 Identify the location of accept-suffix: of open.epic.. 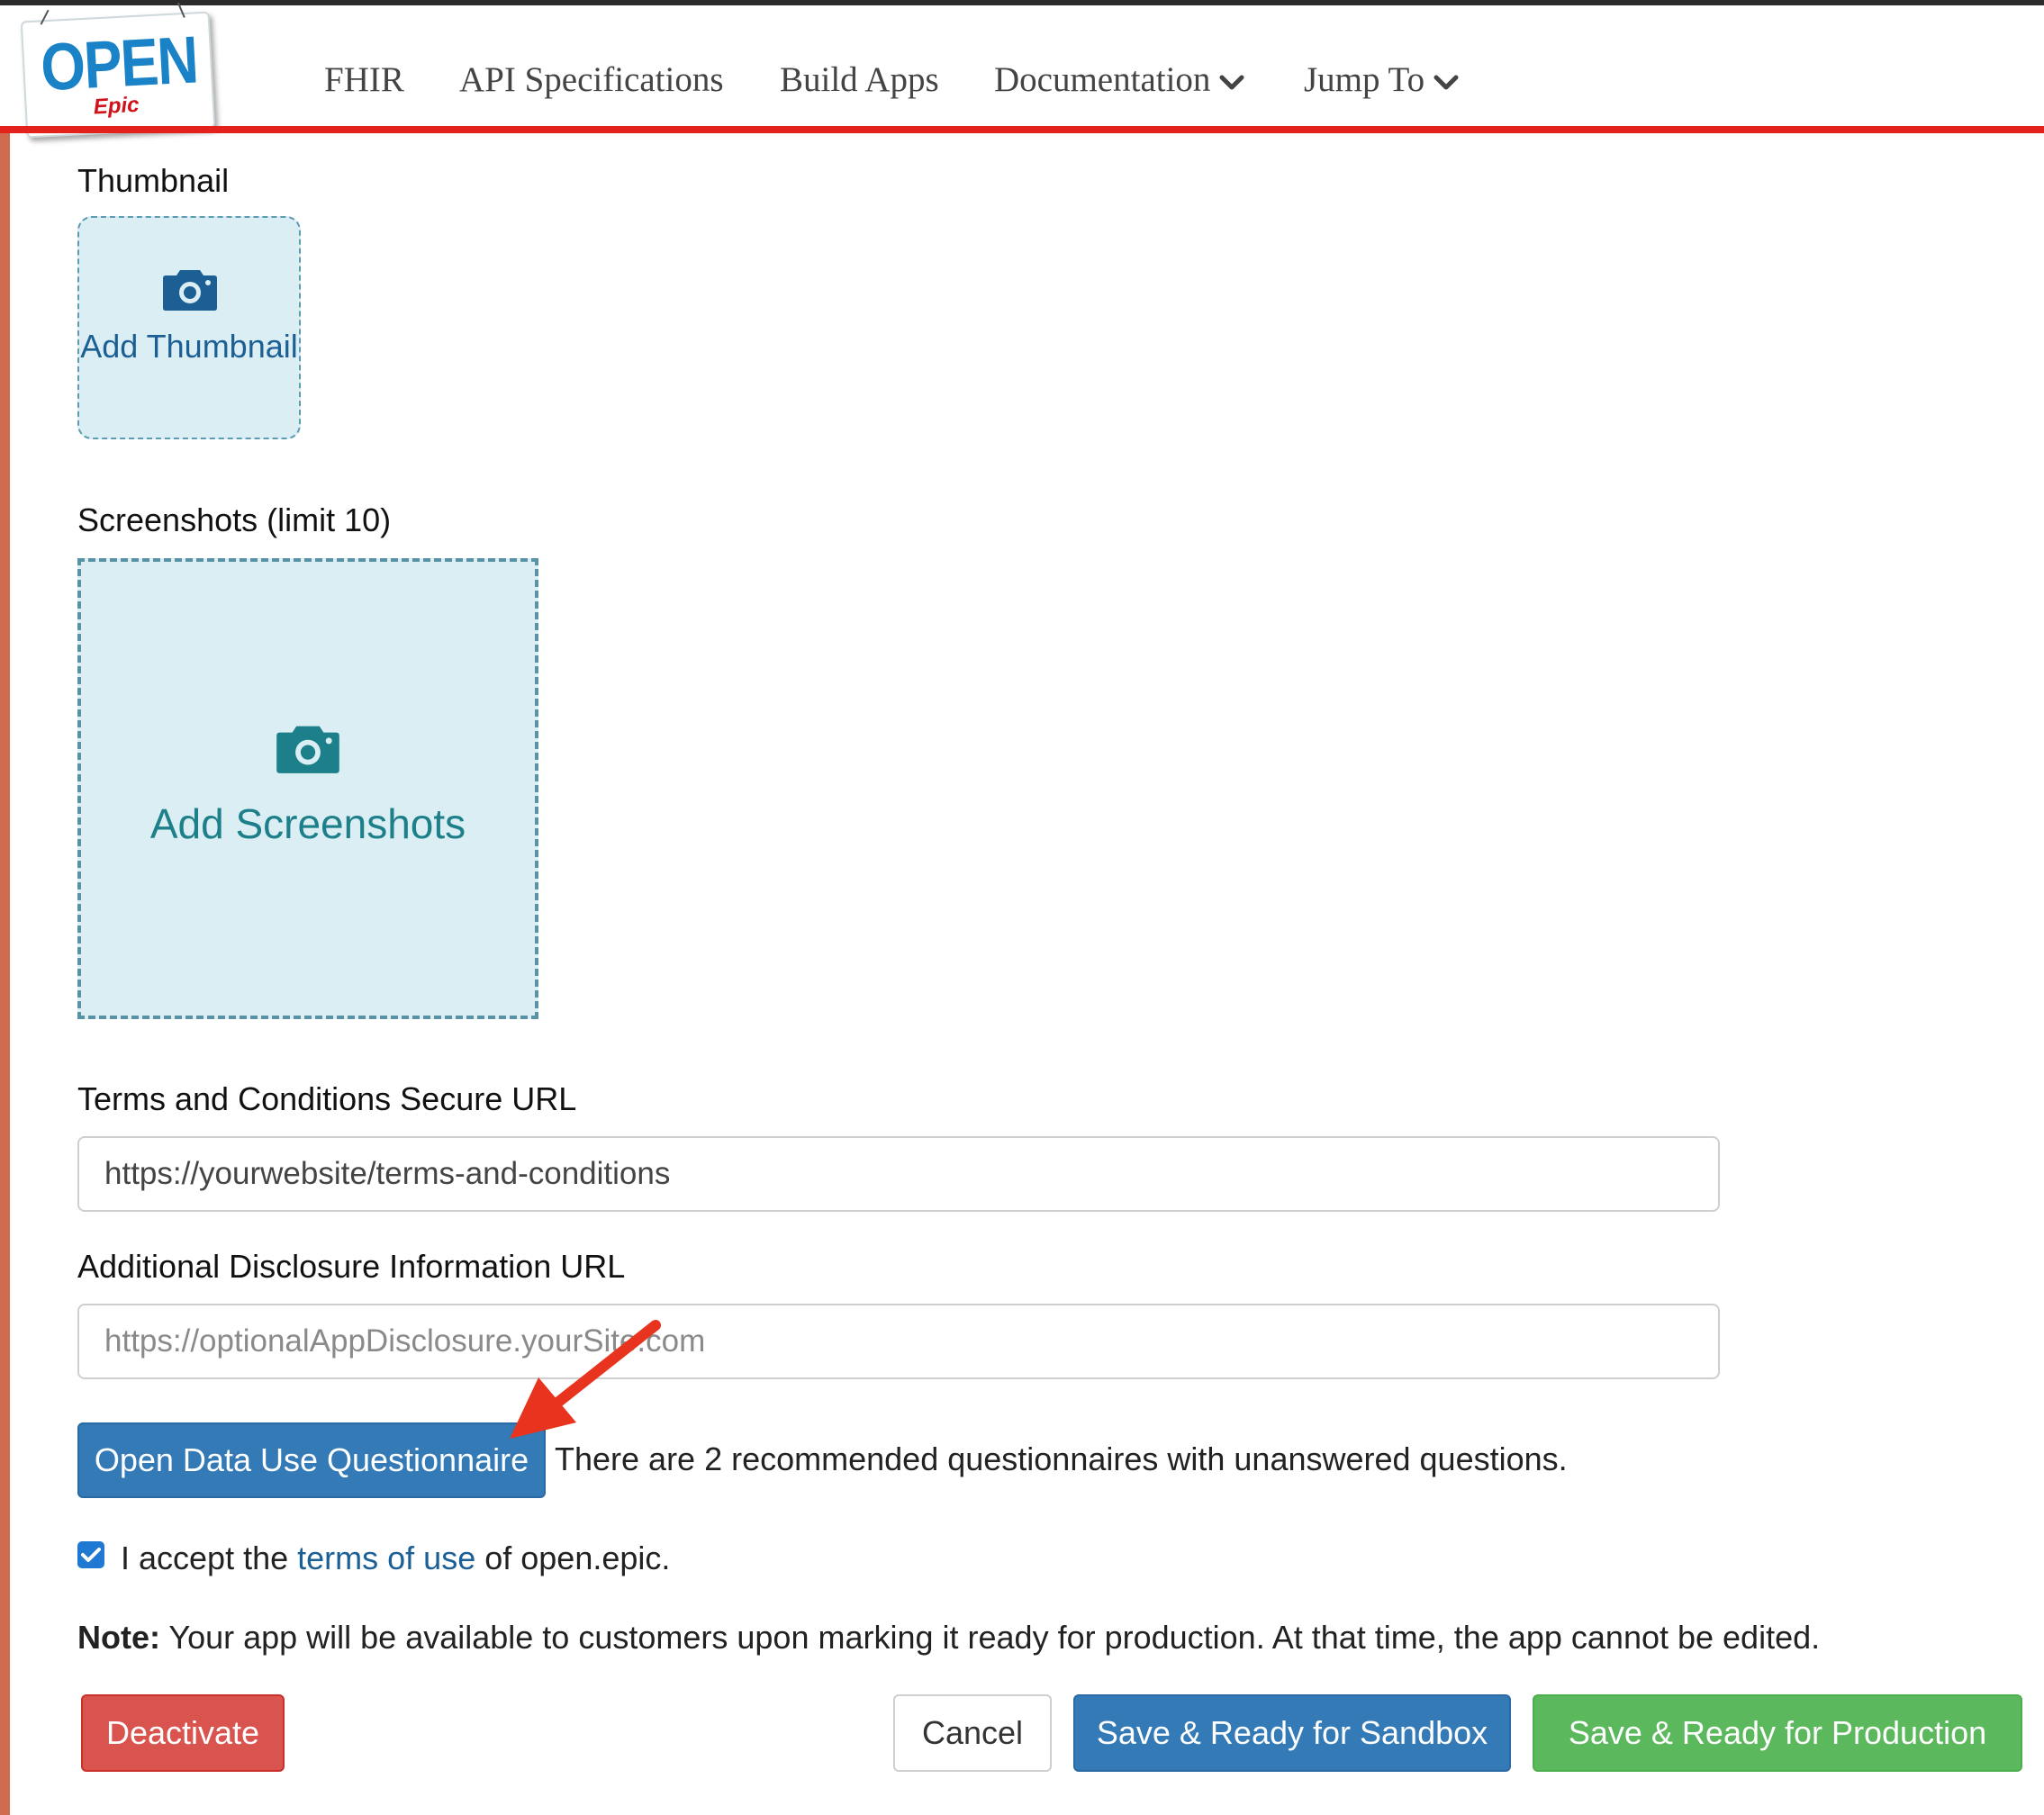
(577, 1558).